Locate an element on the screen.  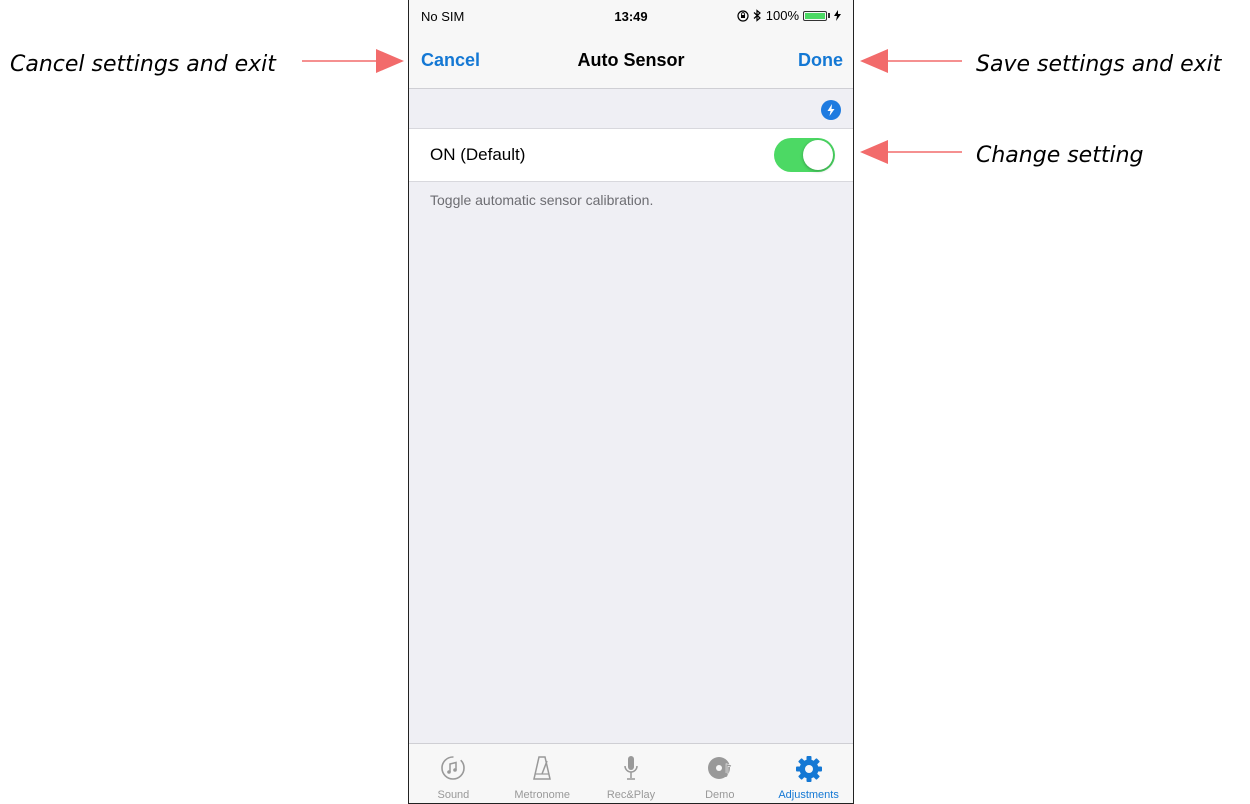
annotation-done: Save settings and exit is located at coordinates (1099, 64).